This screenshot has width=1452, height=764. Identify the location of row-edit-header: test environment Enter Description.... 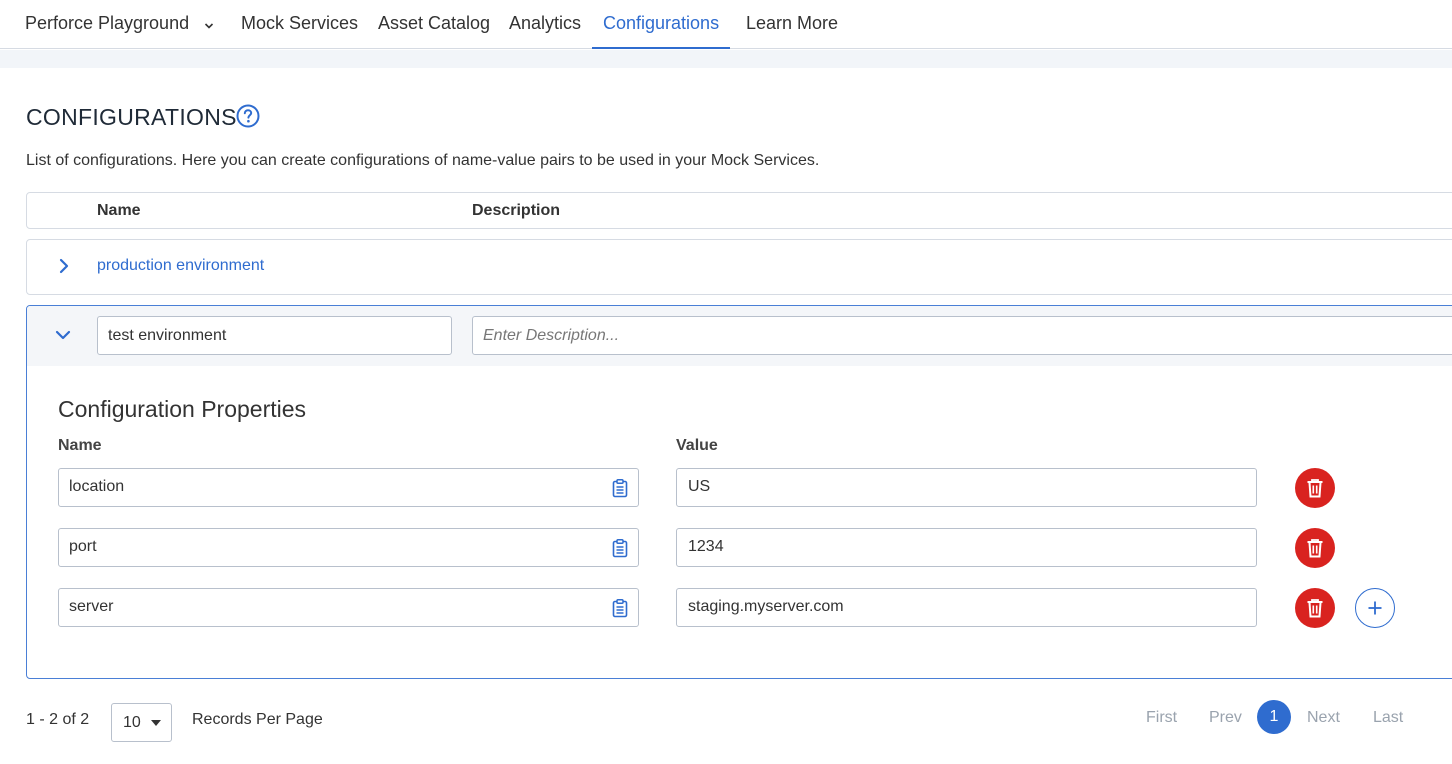
(739, 336).